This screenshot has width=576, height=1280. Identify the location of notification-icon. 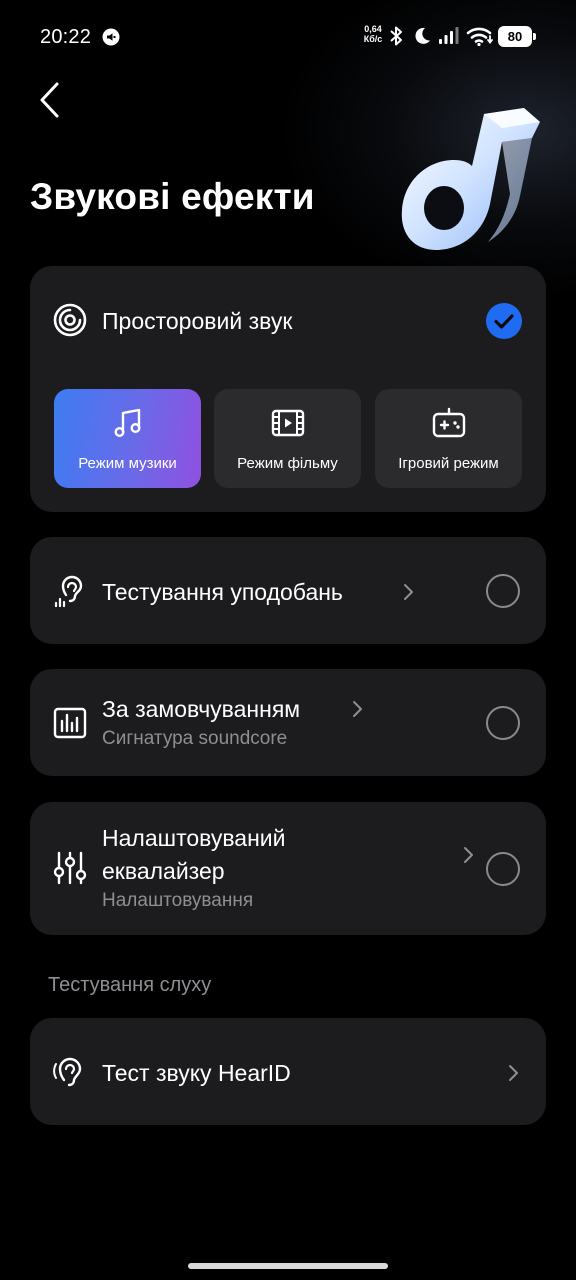
(111, 37).